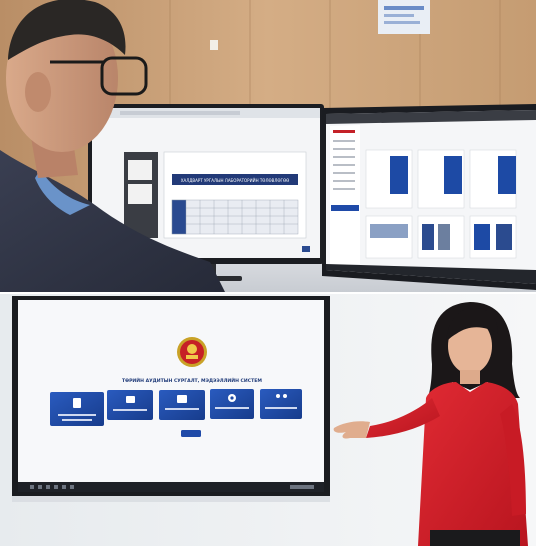  I want to click on wall-switch, so click(214, 45).